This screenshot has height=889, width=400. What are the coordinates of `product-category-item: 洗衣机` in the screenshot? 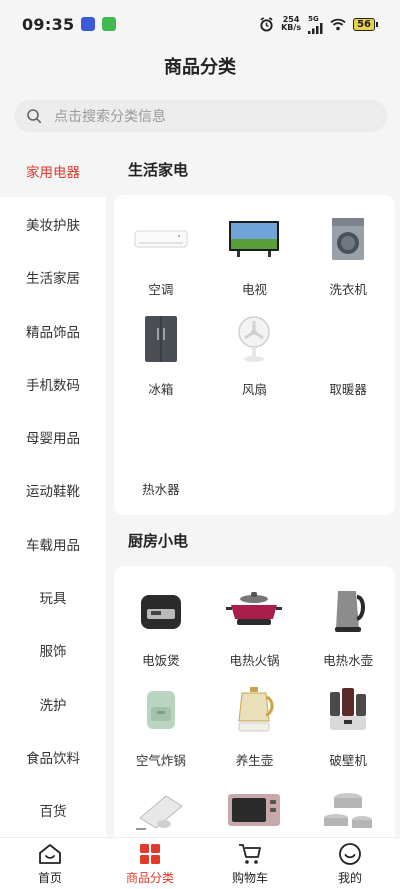 It's located at (348, 259).